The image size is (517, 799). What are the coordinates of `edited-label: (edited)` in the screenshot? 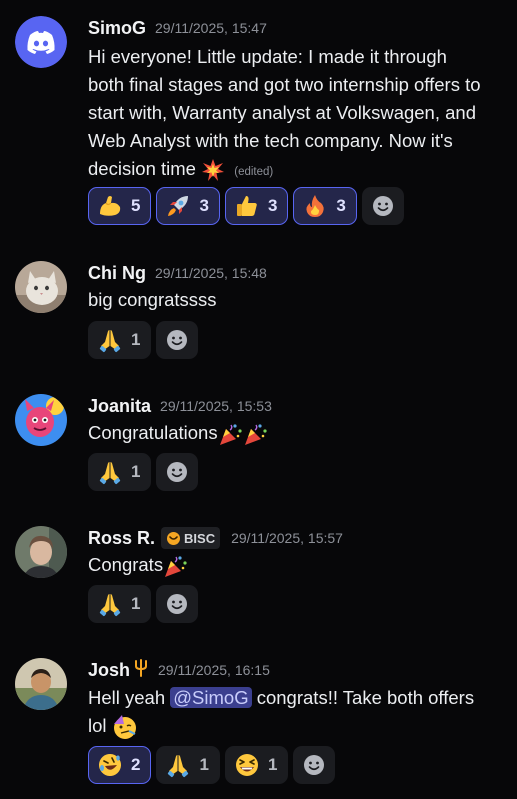 It's located at (254, 172).